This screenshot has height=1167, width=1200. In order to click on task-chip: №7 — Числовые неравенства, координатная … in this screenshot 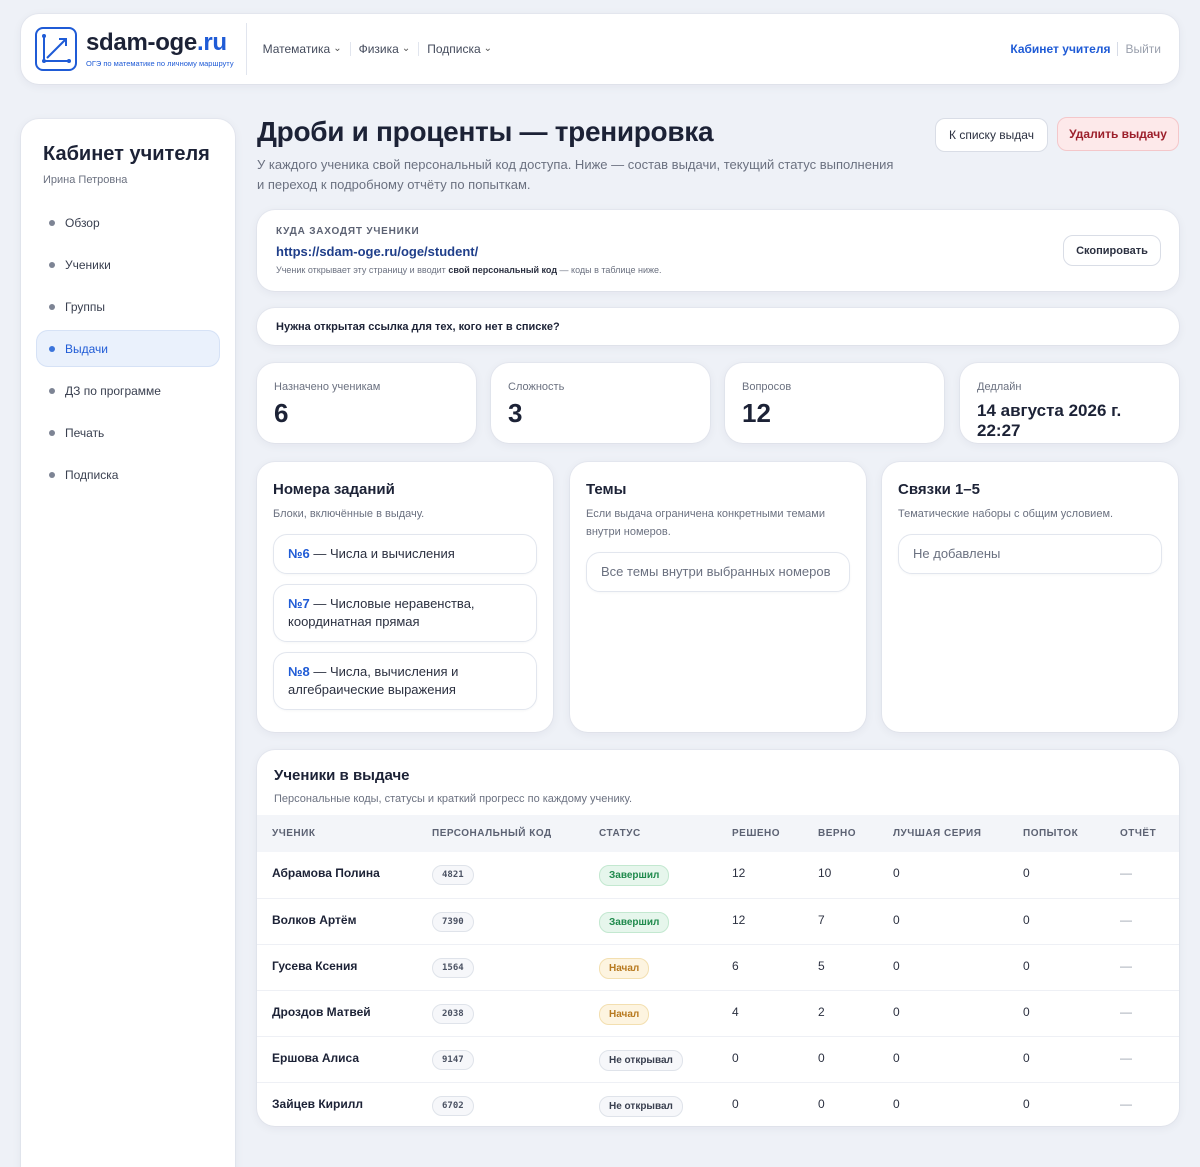, I will do `click(405, 613)`.